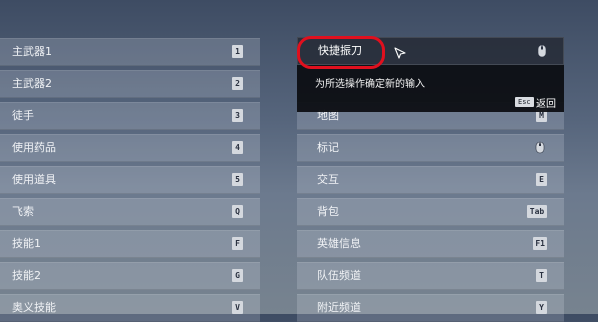 The image size is (598, 322). Describe the element at coordinates (430, 244) in the screenshot. I see `keybind-row-hero-info: 英雄信息 F1` at that location.